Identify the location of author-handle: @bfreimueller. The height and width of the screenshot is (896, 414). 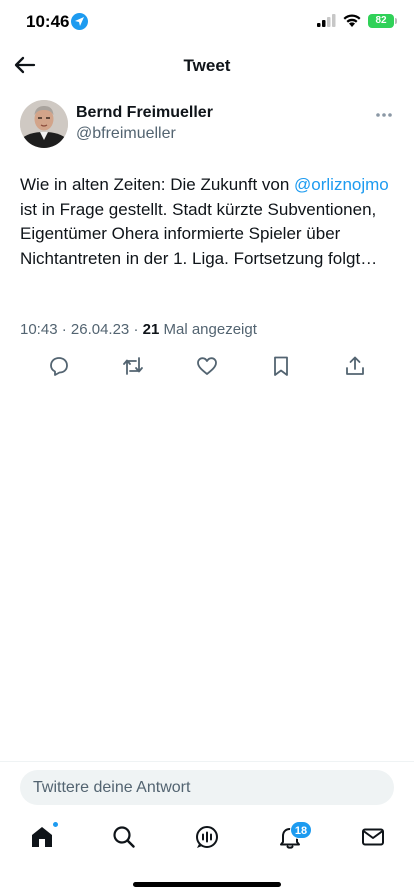
(126, 134).